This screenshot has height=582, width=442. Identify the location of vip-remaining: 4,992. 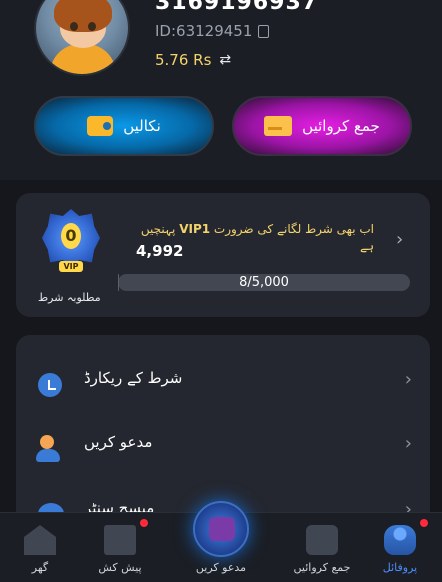
(160, 251).